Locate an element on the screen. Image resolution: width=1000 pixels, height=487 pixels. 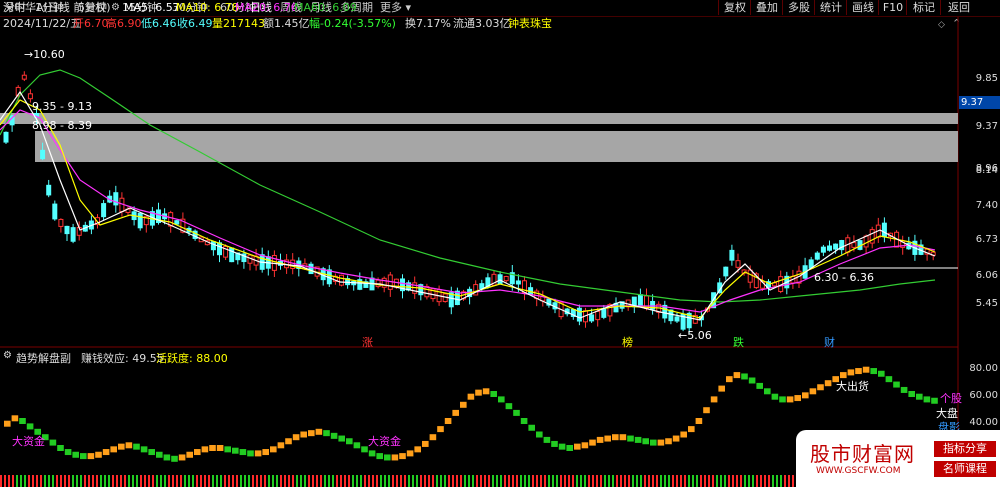
indicator-name: 趋势解盘副 is located at coordinates (43, 358).